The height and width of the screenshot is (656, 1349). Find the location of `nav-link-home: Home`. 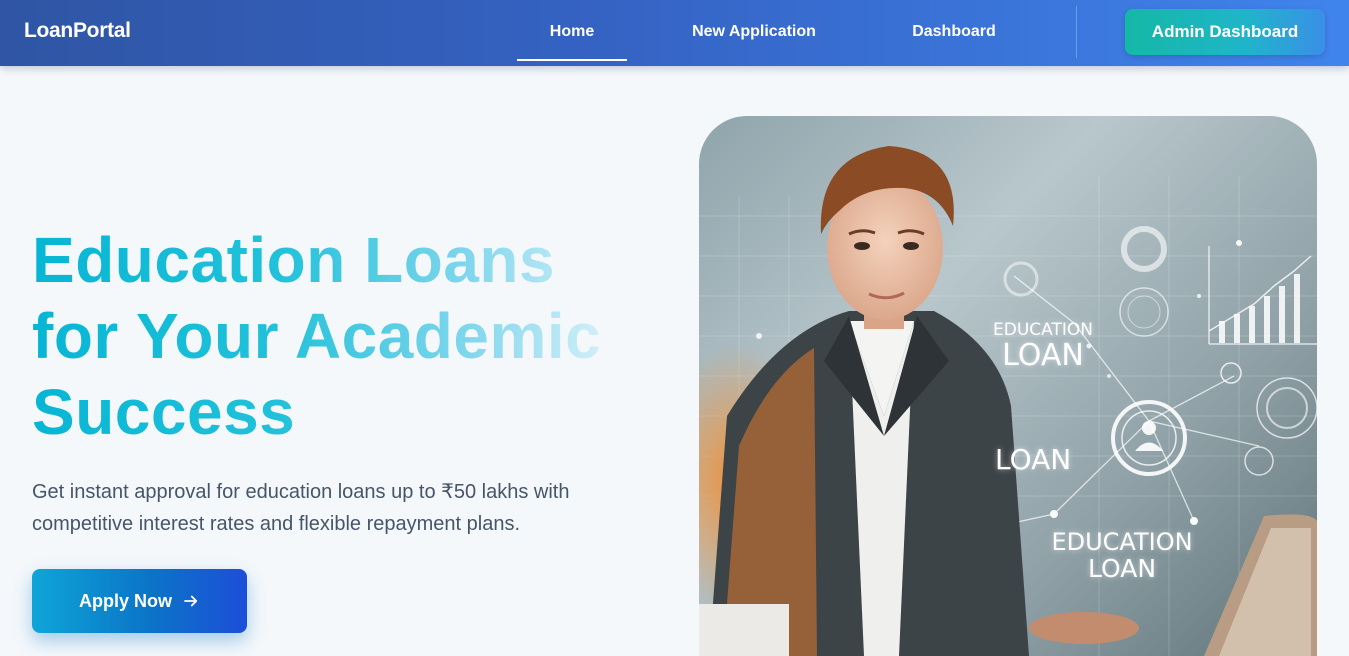

nav-link-home: Home is located at coordinates (572, 33).